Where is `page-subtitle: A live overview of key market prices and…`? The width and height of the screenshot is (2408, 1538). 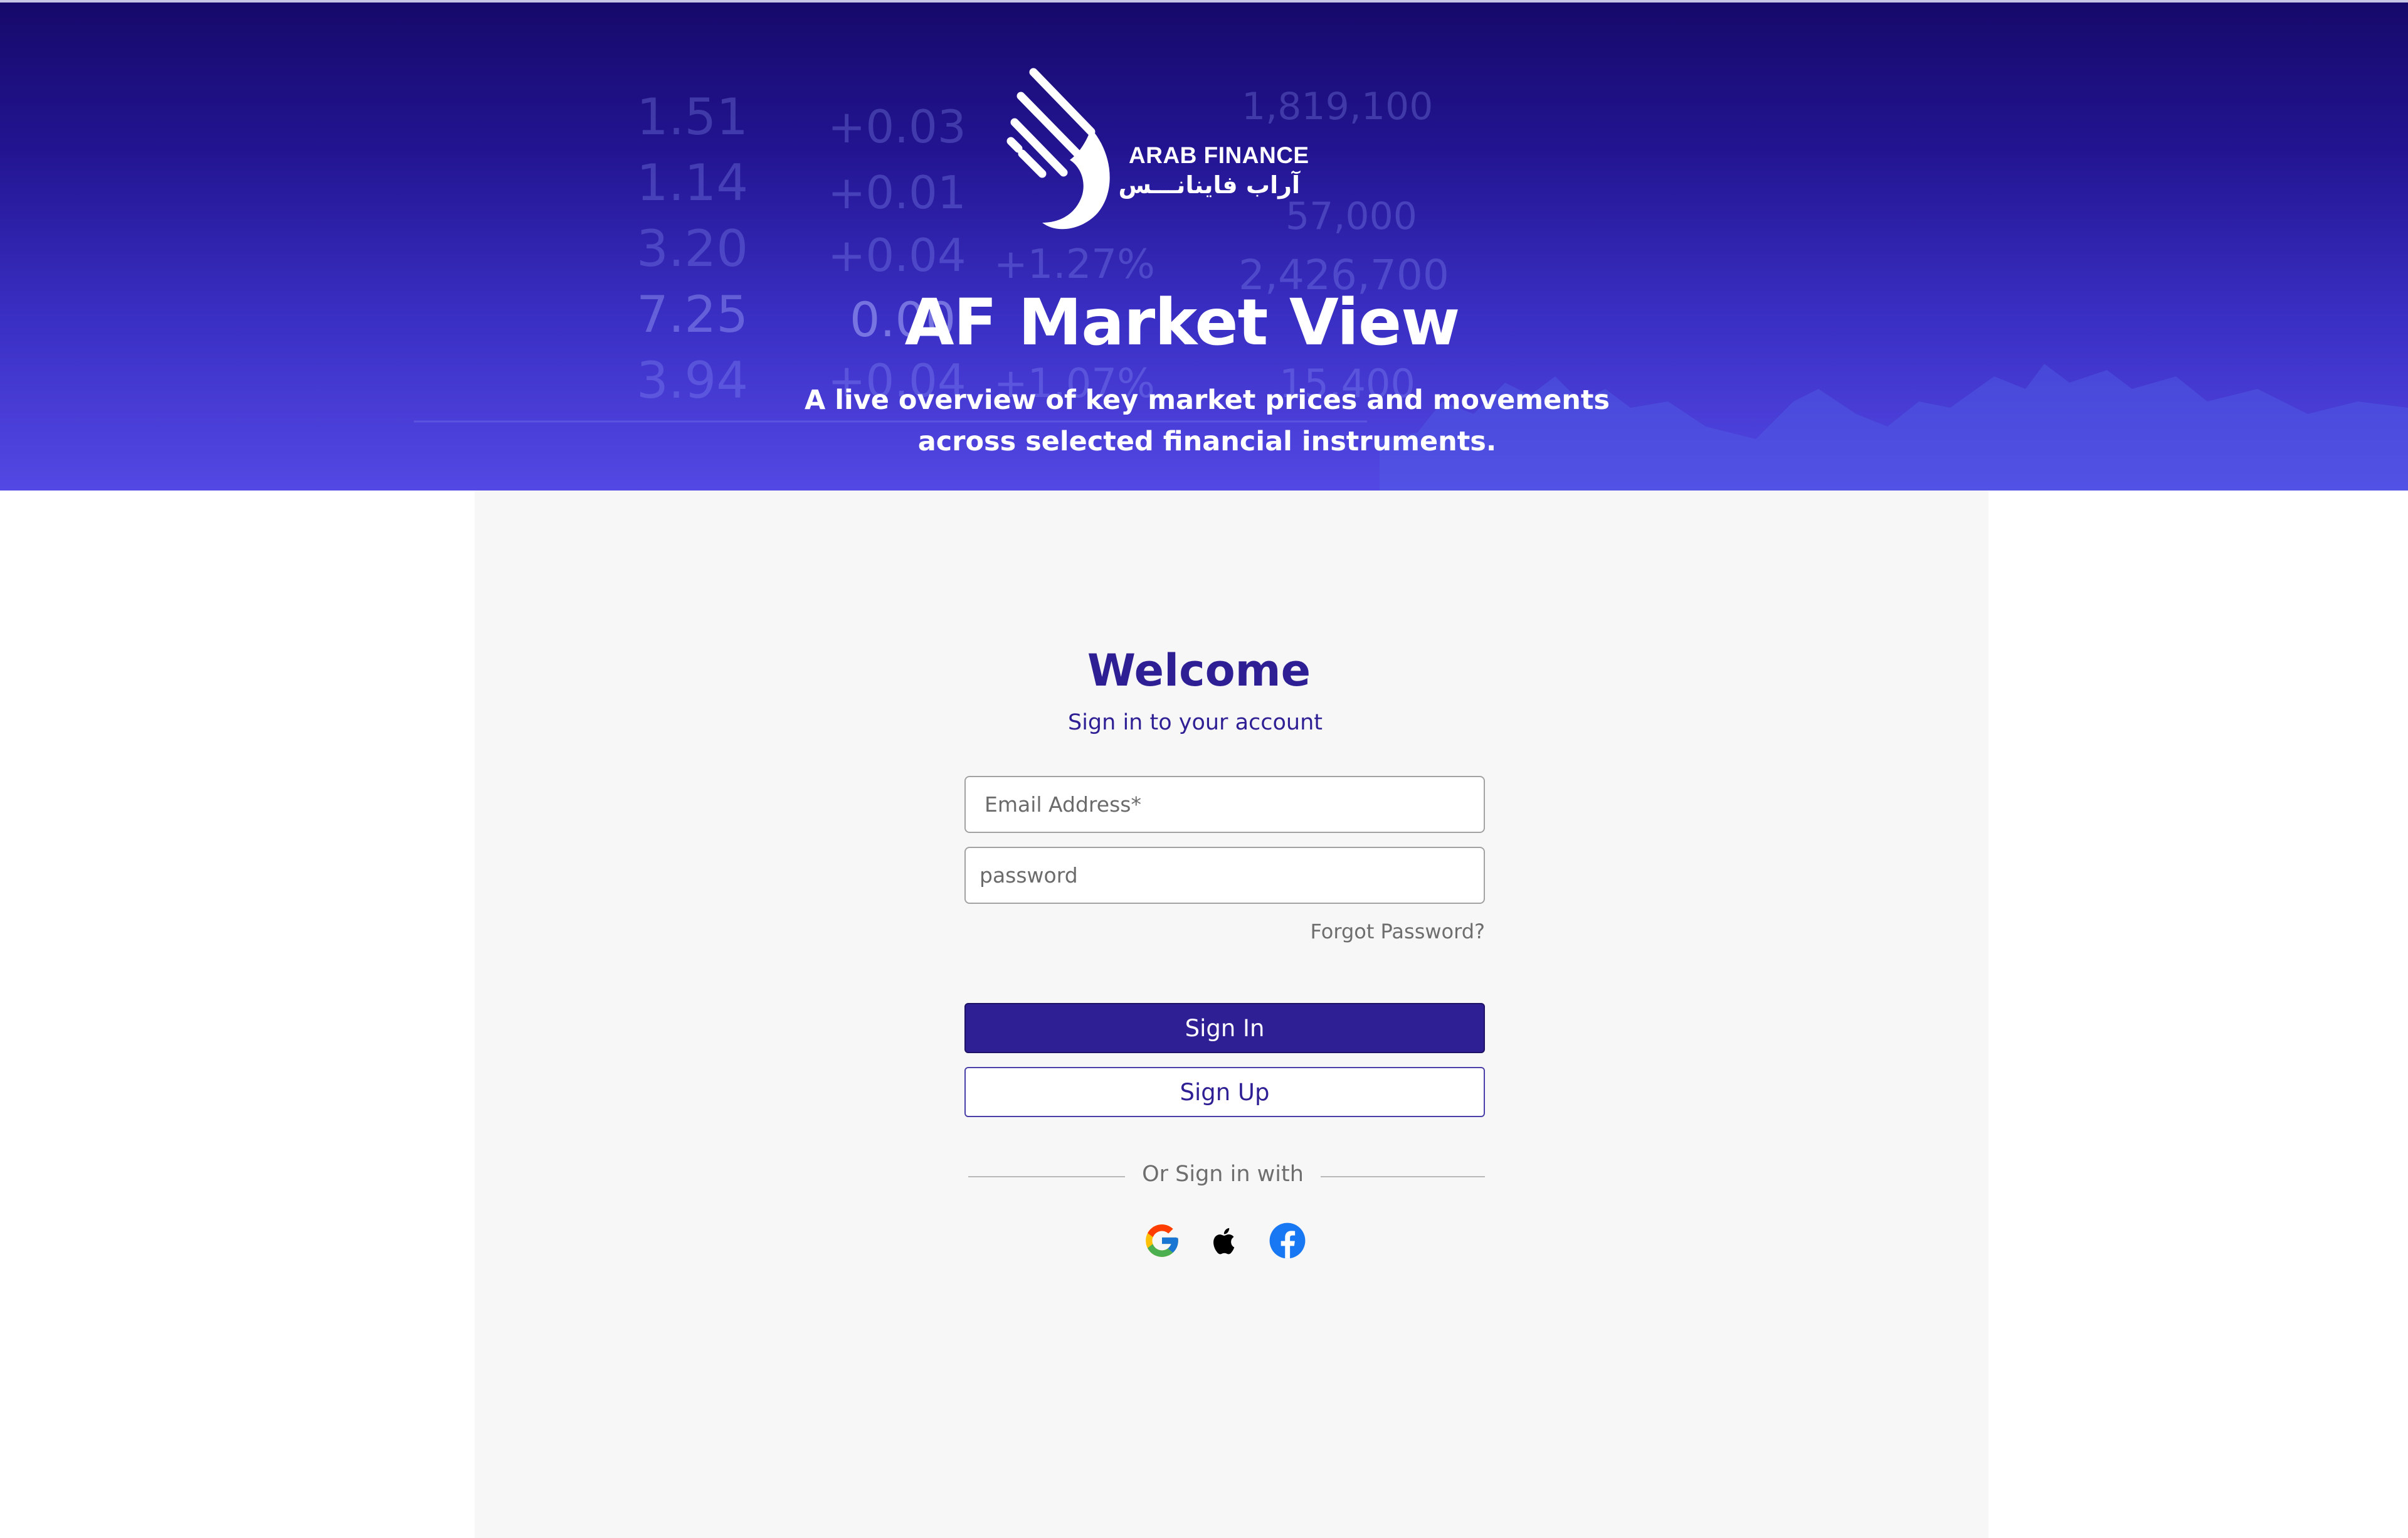
page-subtitle: A live overview of key market prices and… is located at coordinates (1207, 420).